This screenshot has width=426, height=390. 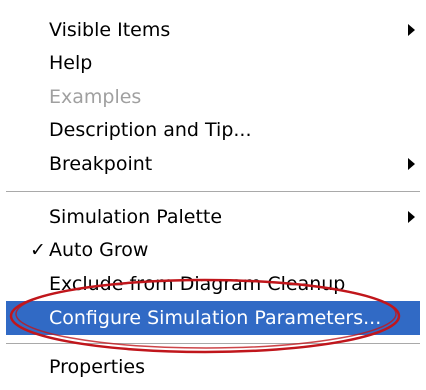 I want to click on checkmark-icon: ✓, so click(x=38, y=250).